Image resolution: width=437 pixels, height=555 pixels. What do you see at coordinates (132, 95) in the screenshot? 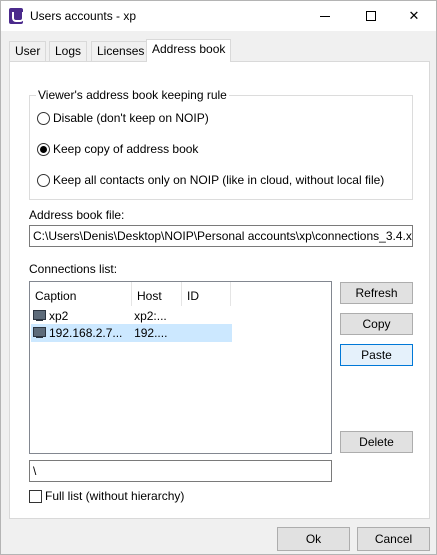
I see `keeping-rule-legend: Viewer's address book keeping rule` at bounding box center [132, 95].